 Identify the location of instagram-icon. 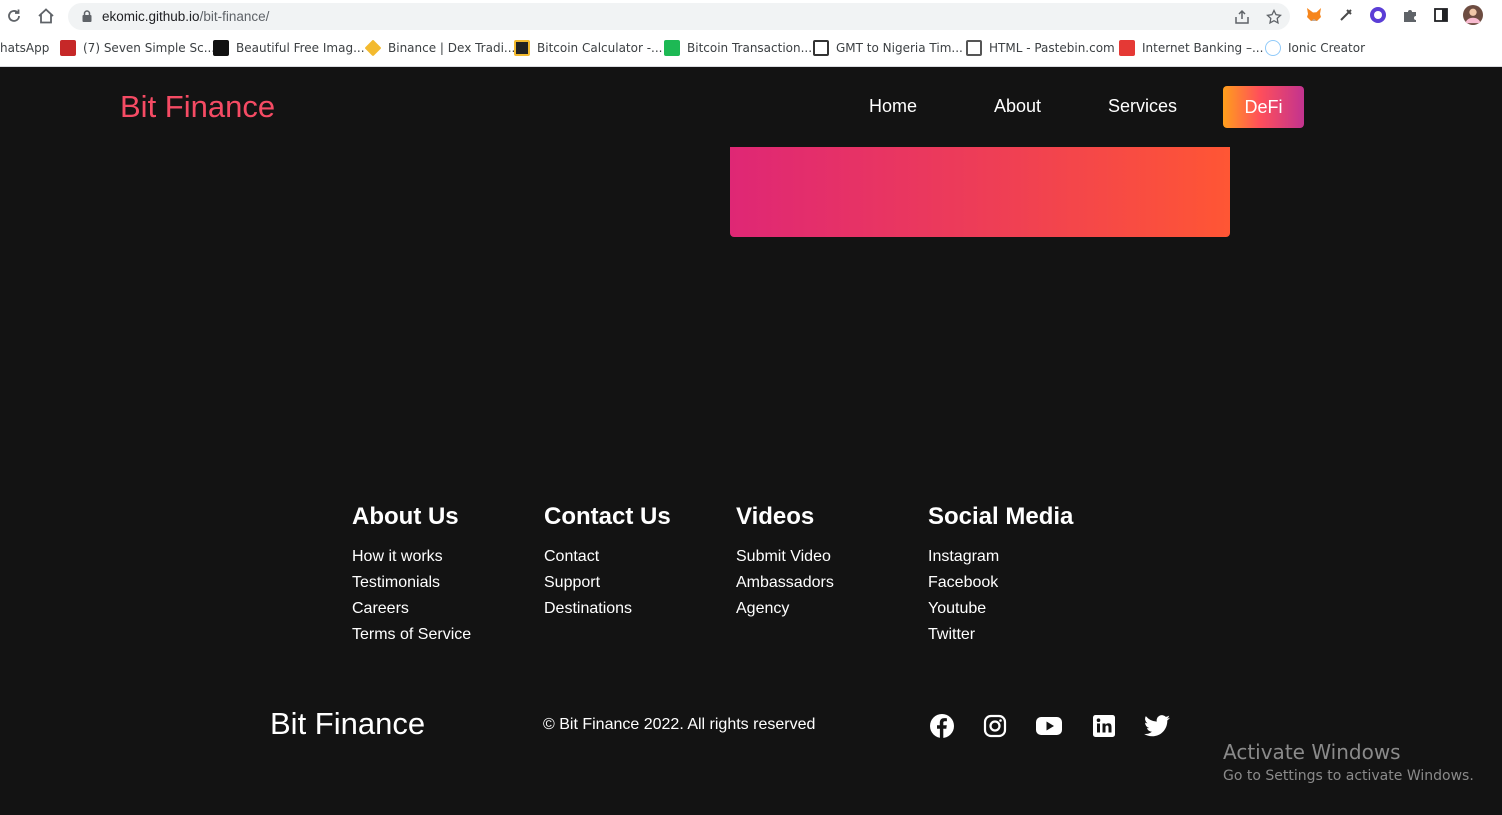
(995, 726).